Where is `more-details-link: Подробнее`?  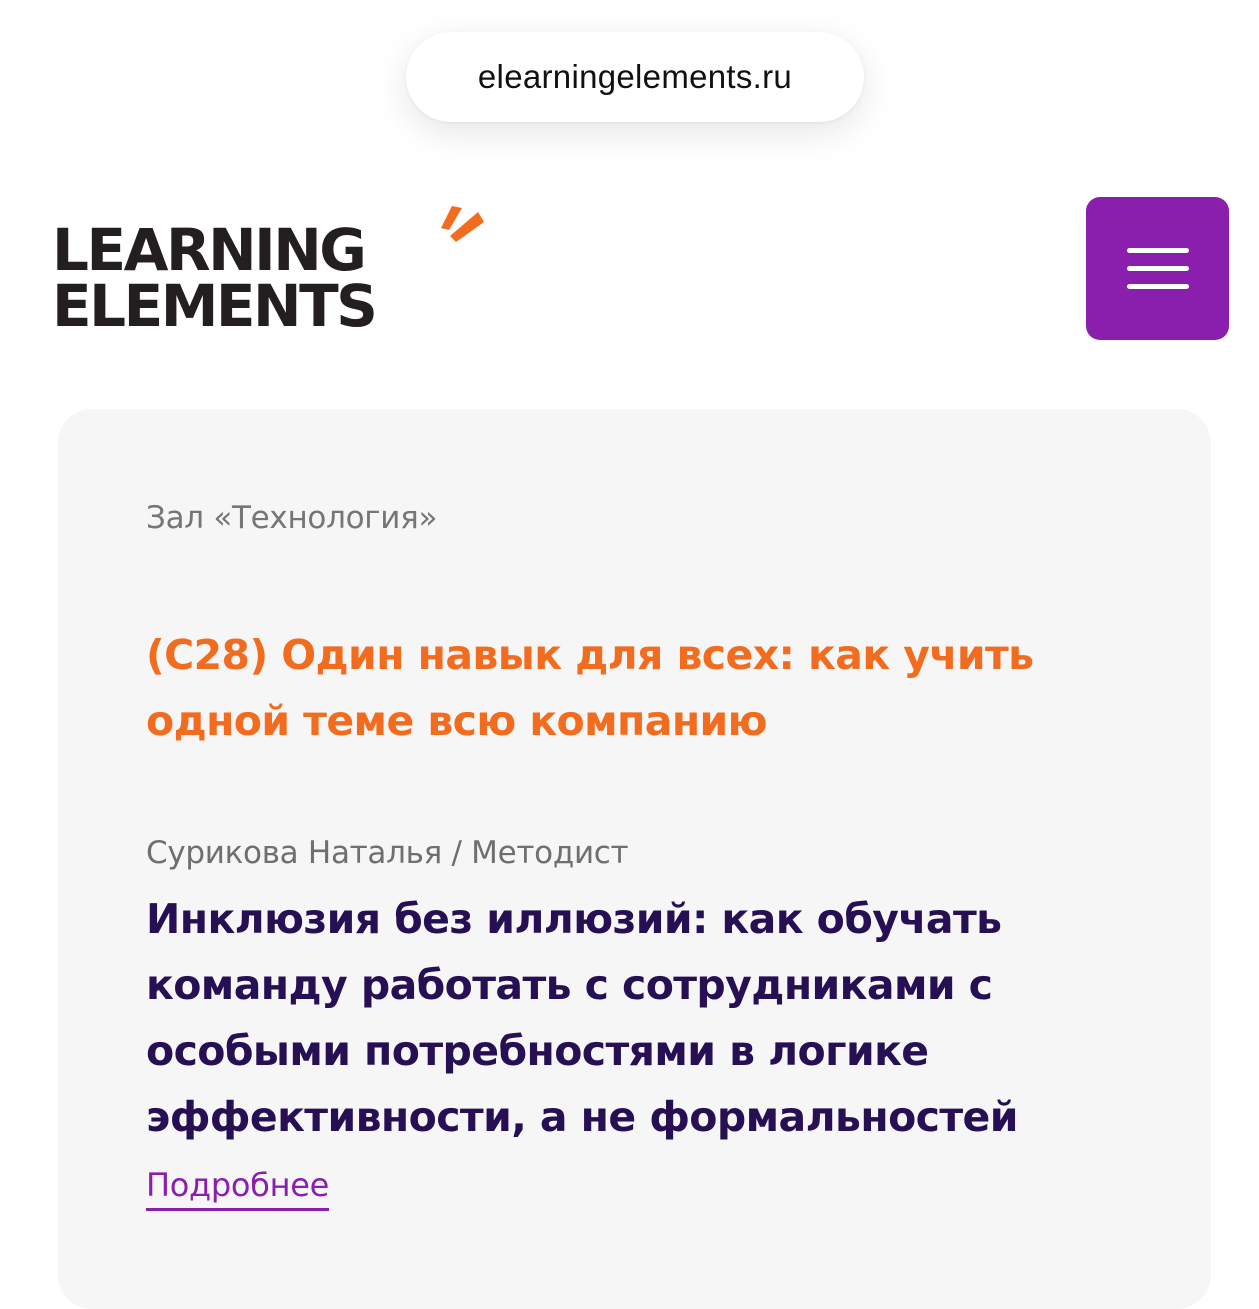 more-details-link: Подробнее is located at coordinates (237, 1188).